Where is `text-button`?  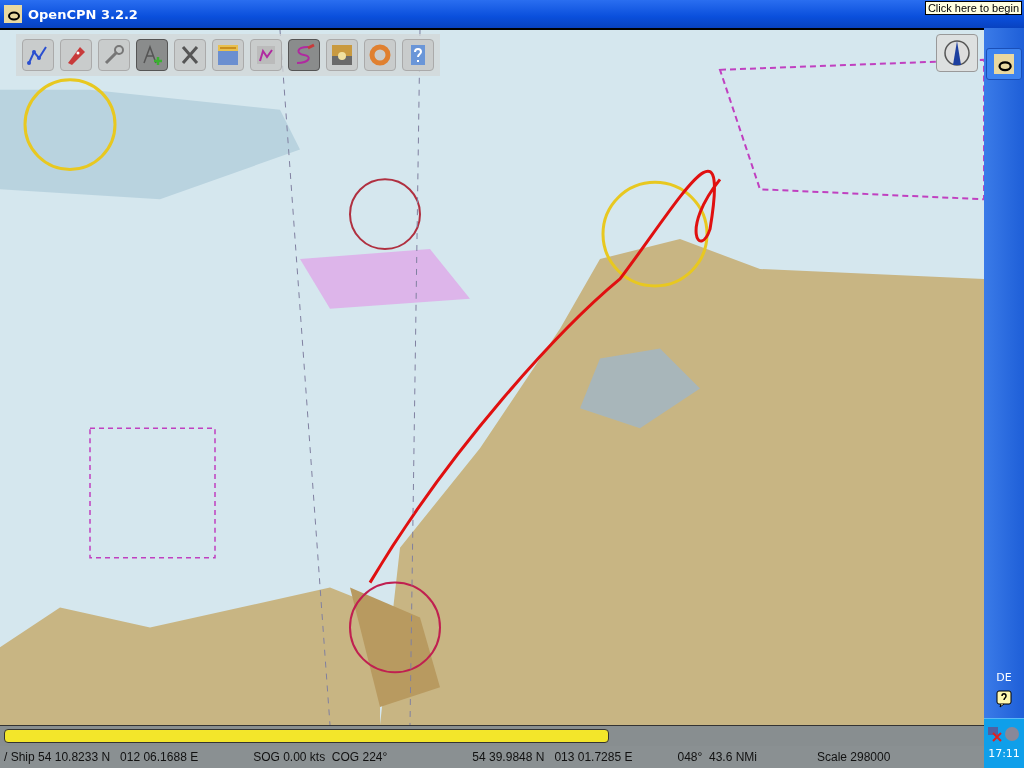
text-button is located at coordinates (152, 55).